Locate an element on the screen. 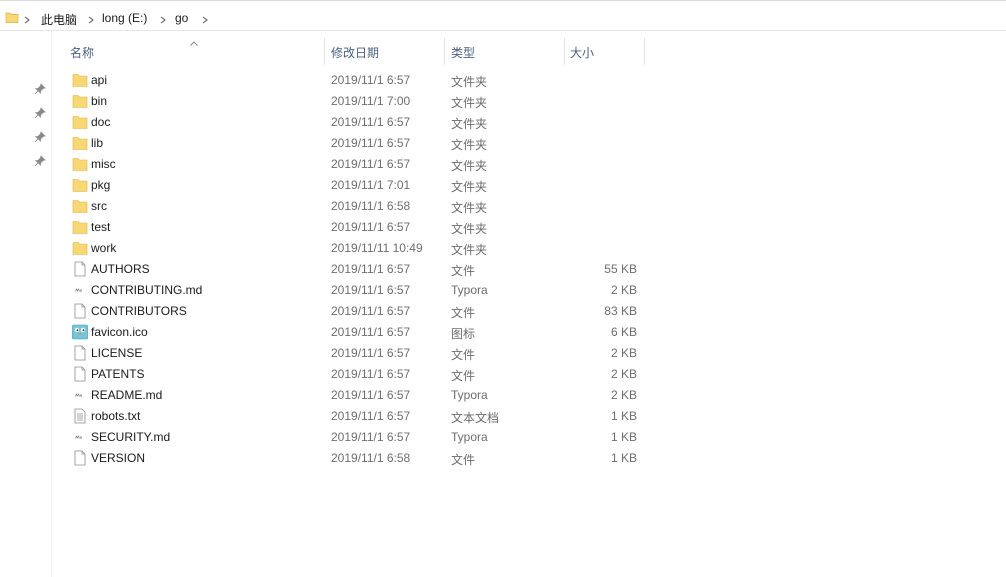 This screenshot has height=577, width=1006. file-date: 2019/11/1 7:00 is located at coordinates (371, 101).